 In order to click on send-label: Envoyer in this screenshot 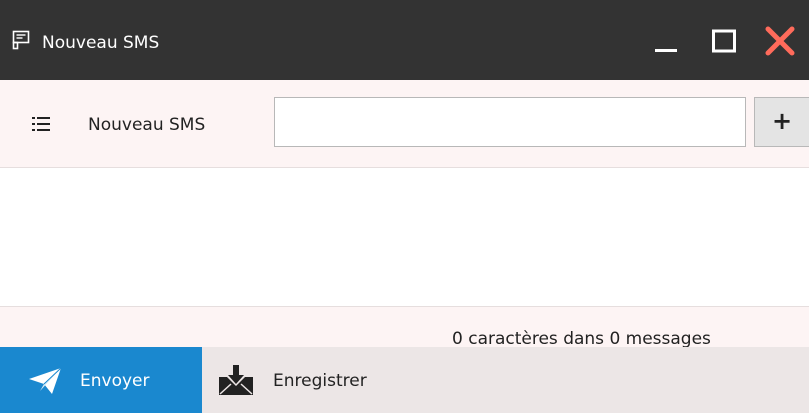, I will do `click(115, 381)`.